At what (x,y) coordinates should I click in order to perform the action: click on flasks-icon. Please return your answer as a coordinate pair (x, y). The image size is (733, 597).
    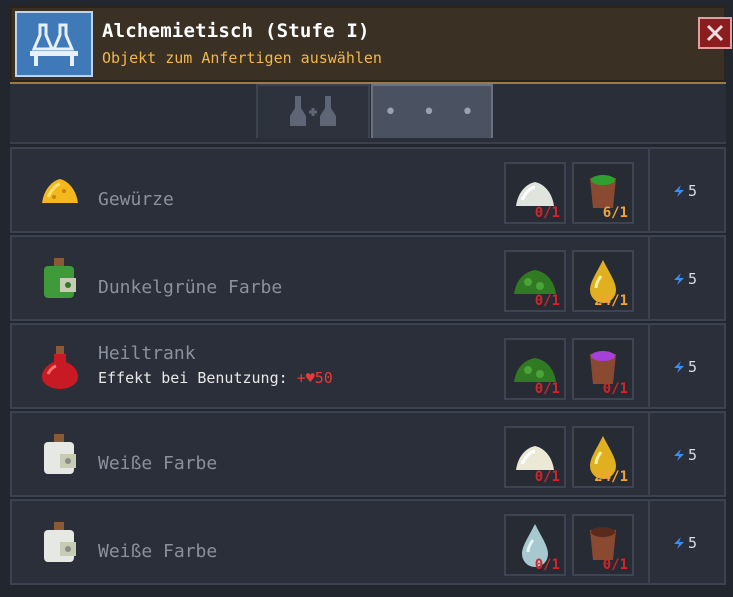
    Looking at the image, I should click on (313, 111).